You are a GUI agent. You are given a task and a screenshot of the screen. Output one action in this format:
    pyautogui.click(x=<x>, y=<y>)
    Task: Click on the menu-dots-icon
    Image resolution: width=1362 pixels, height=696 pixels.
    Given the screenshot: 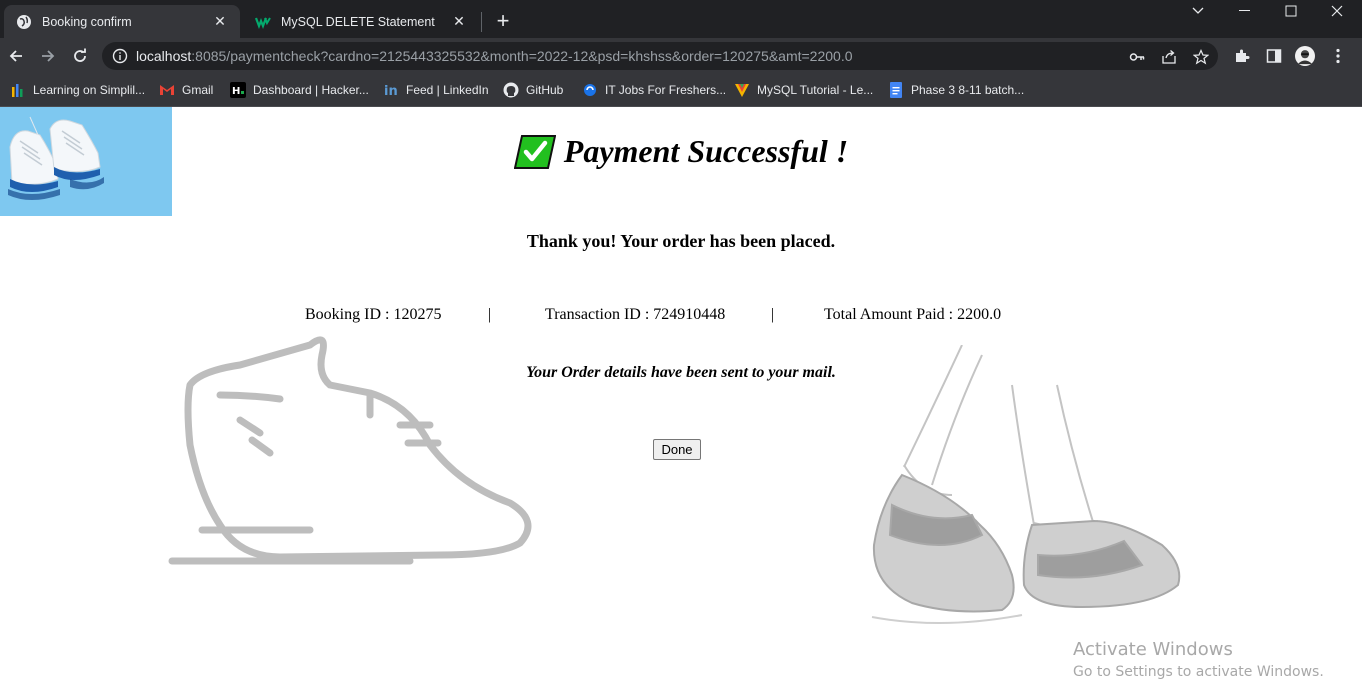 What is the action you would take?
    pyautogui.click(x=1338, y=56)
    